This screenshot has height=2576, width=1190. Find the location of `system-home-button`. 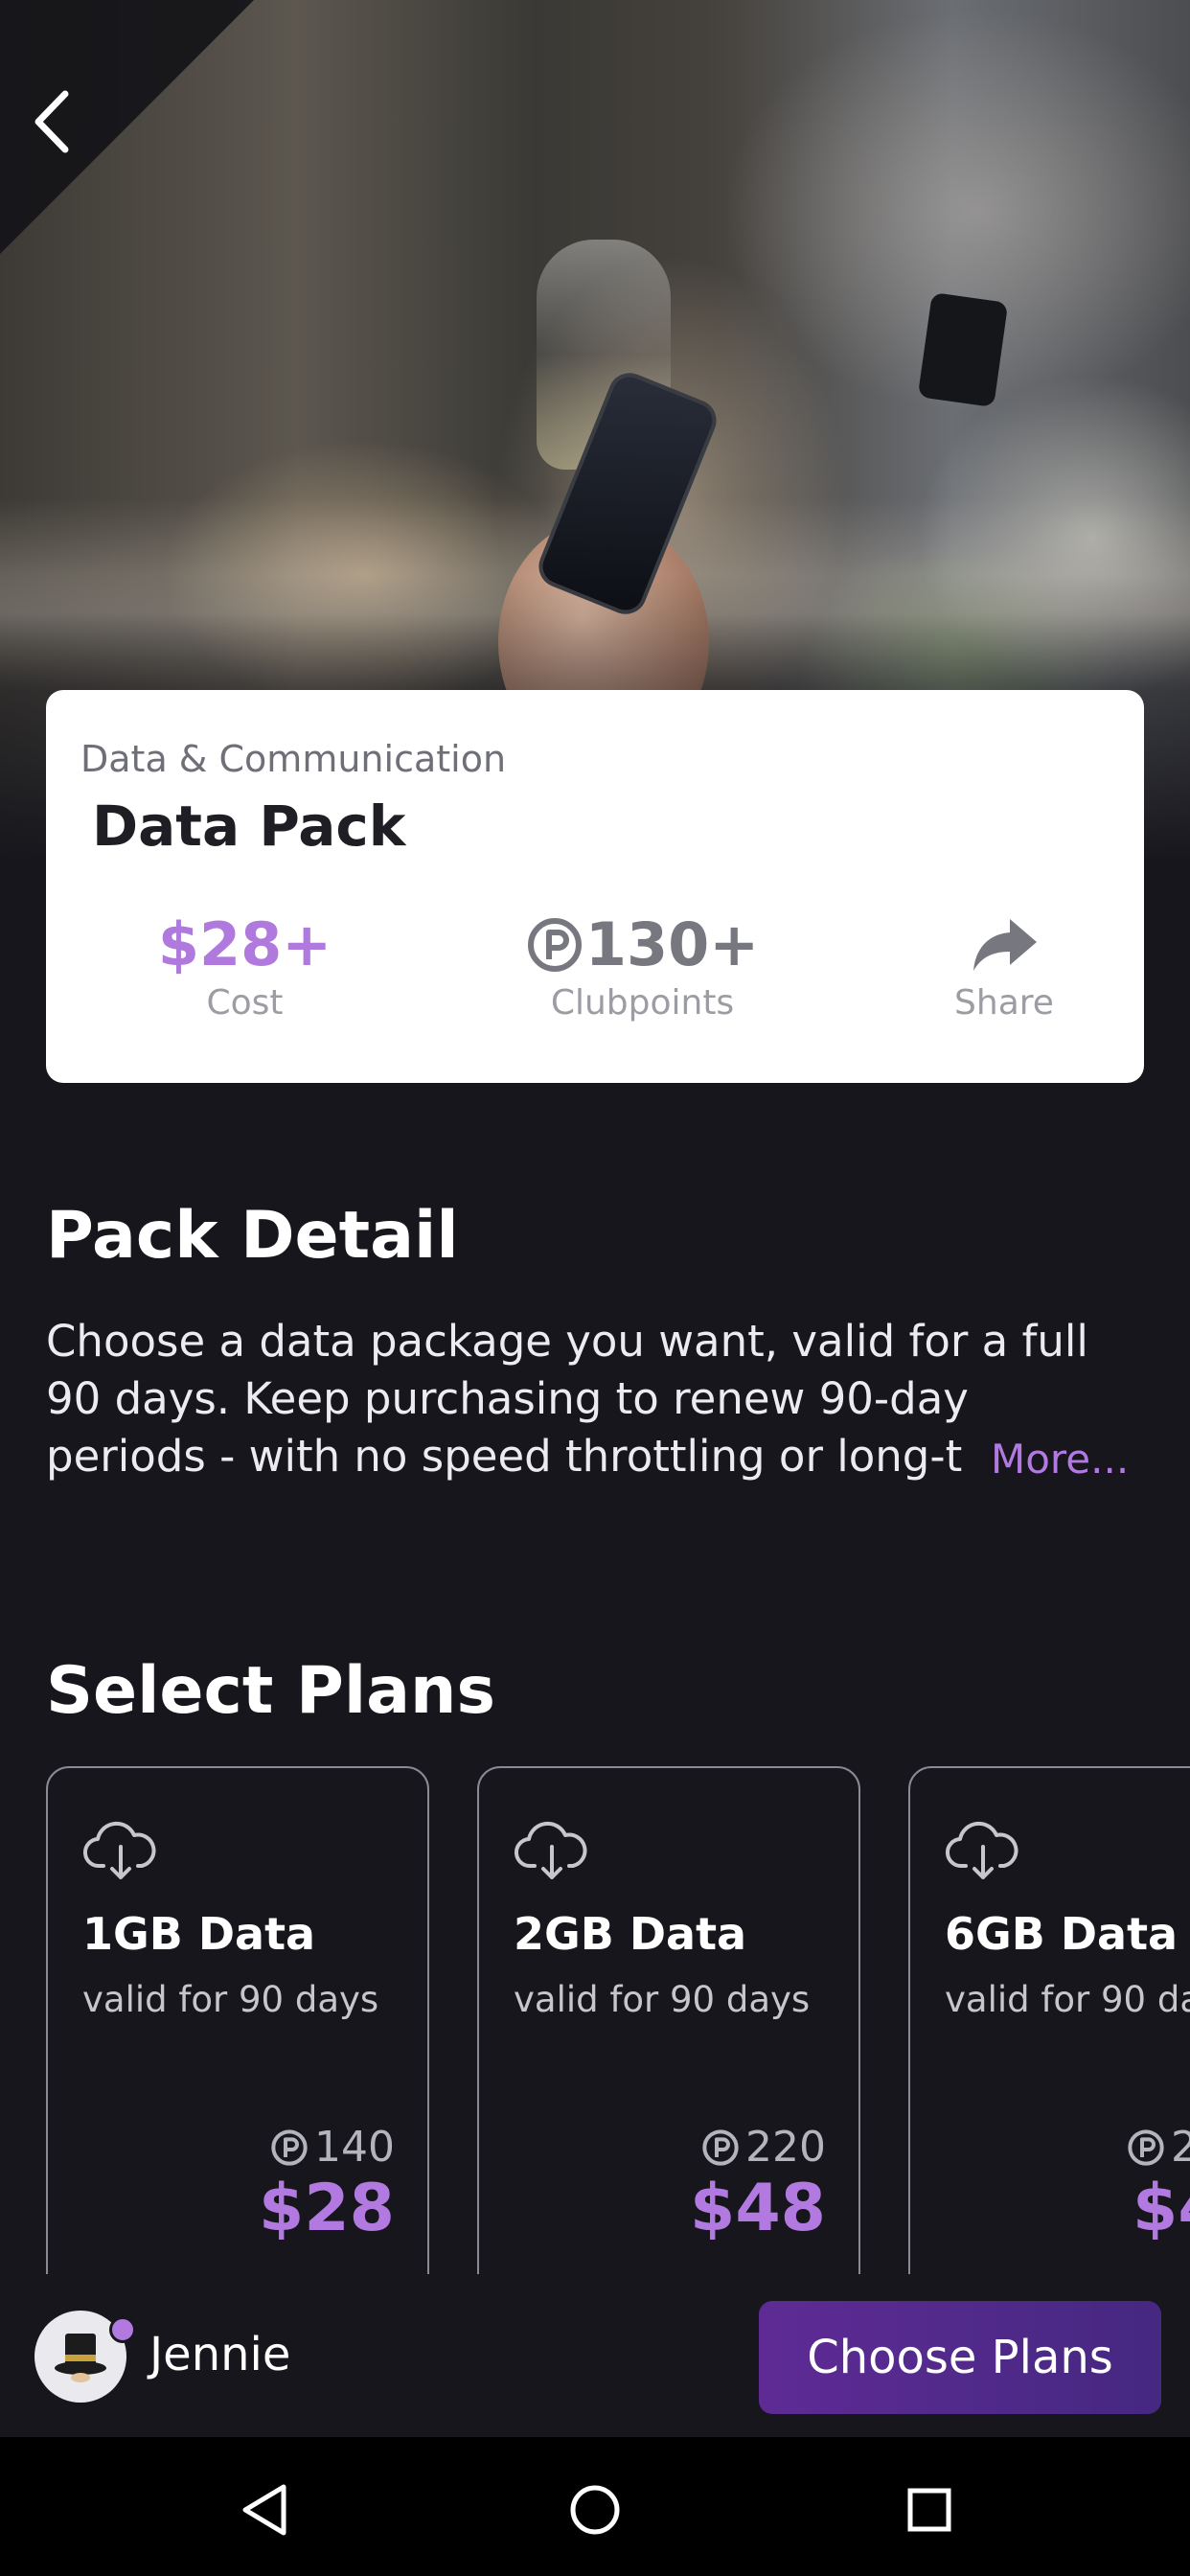

system-home-button is located at coordinates (595, 2510).